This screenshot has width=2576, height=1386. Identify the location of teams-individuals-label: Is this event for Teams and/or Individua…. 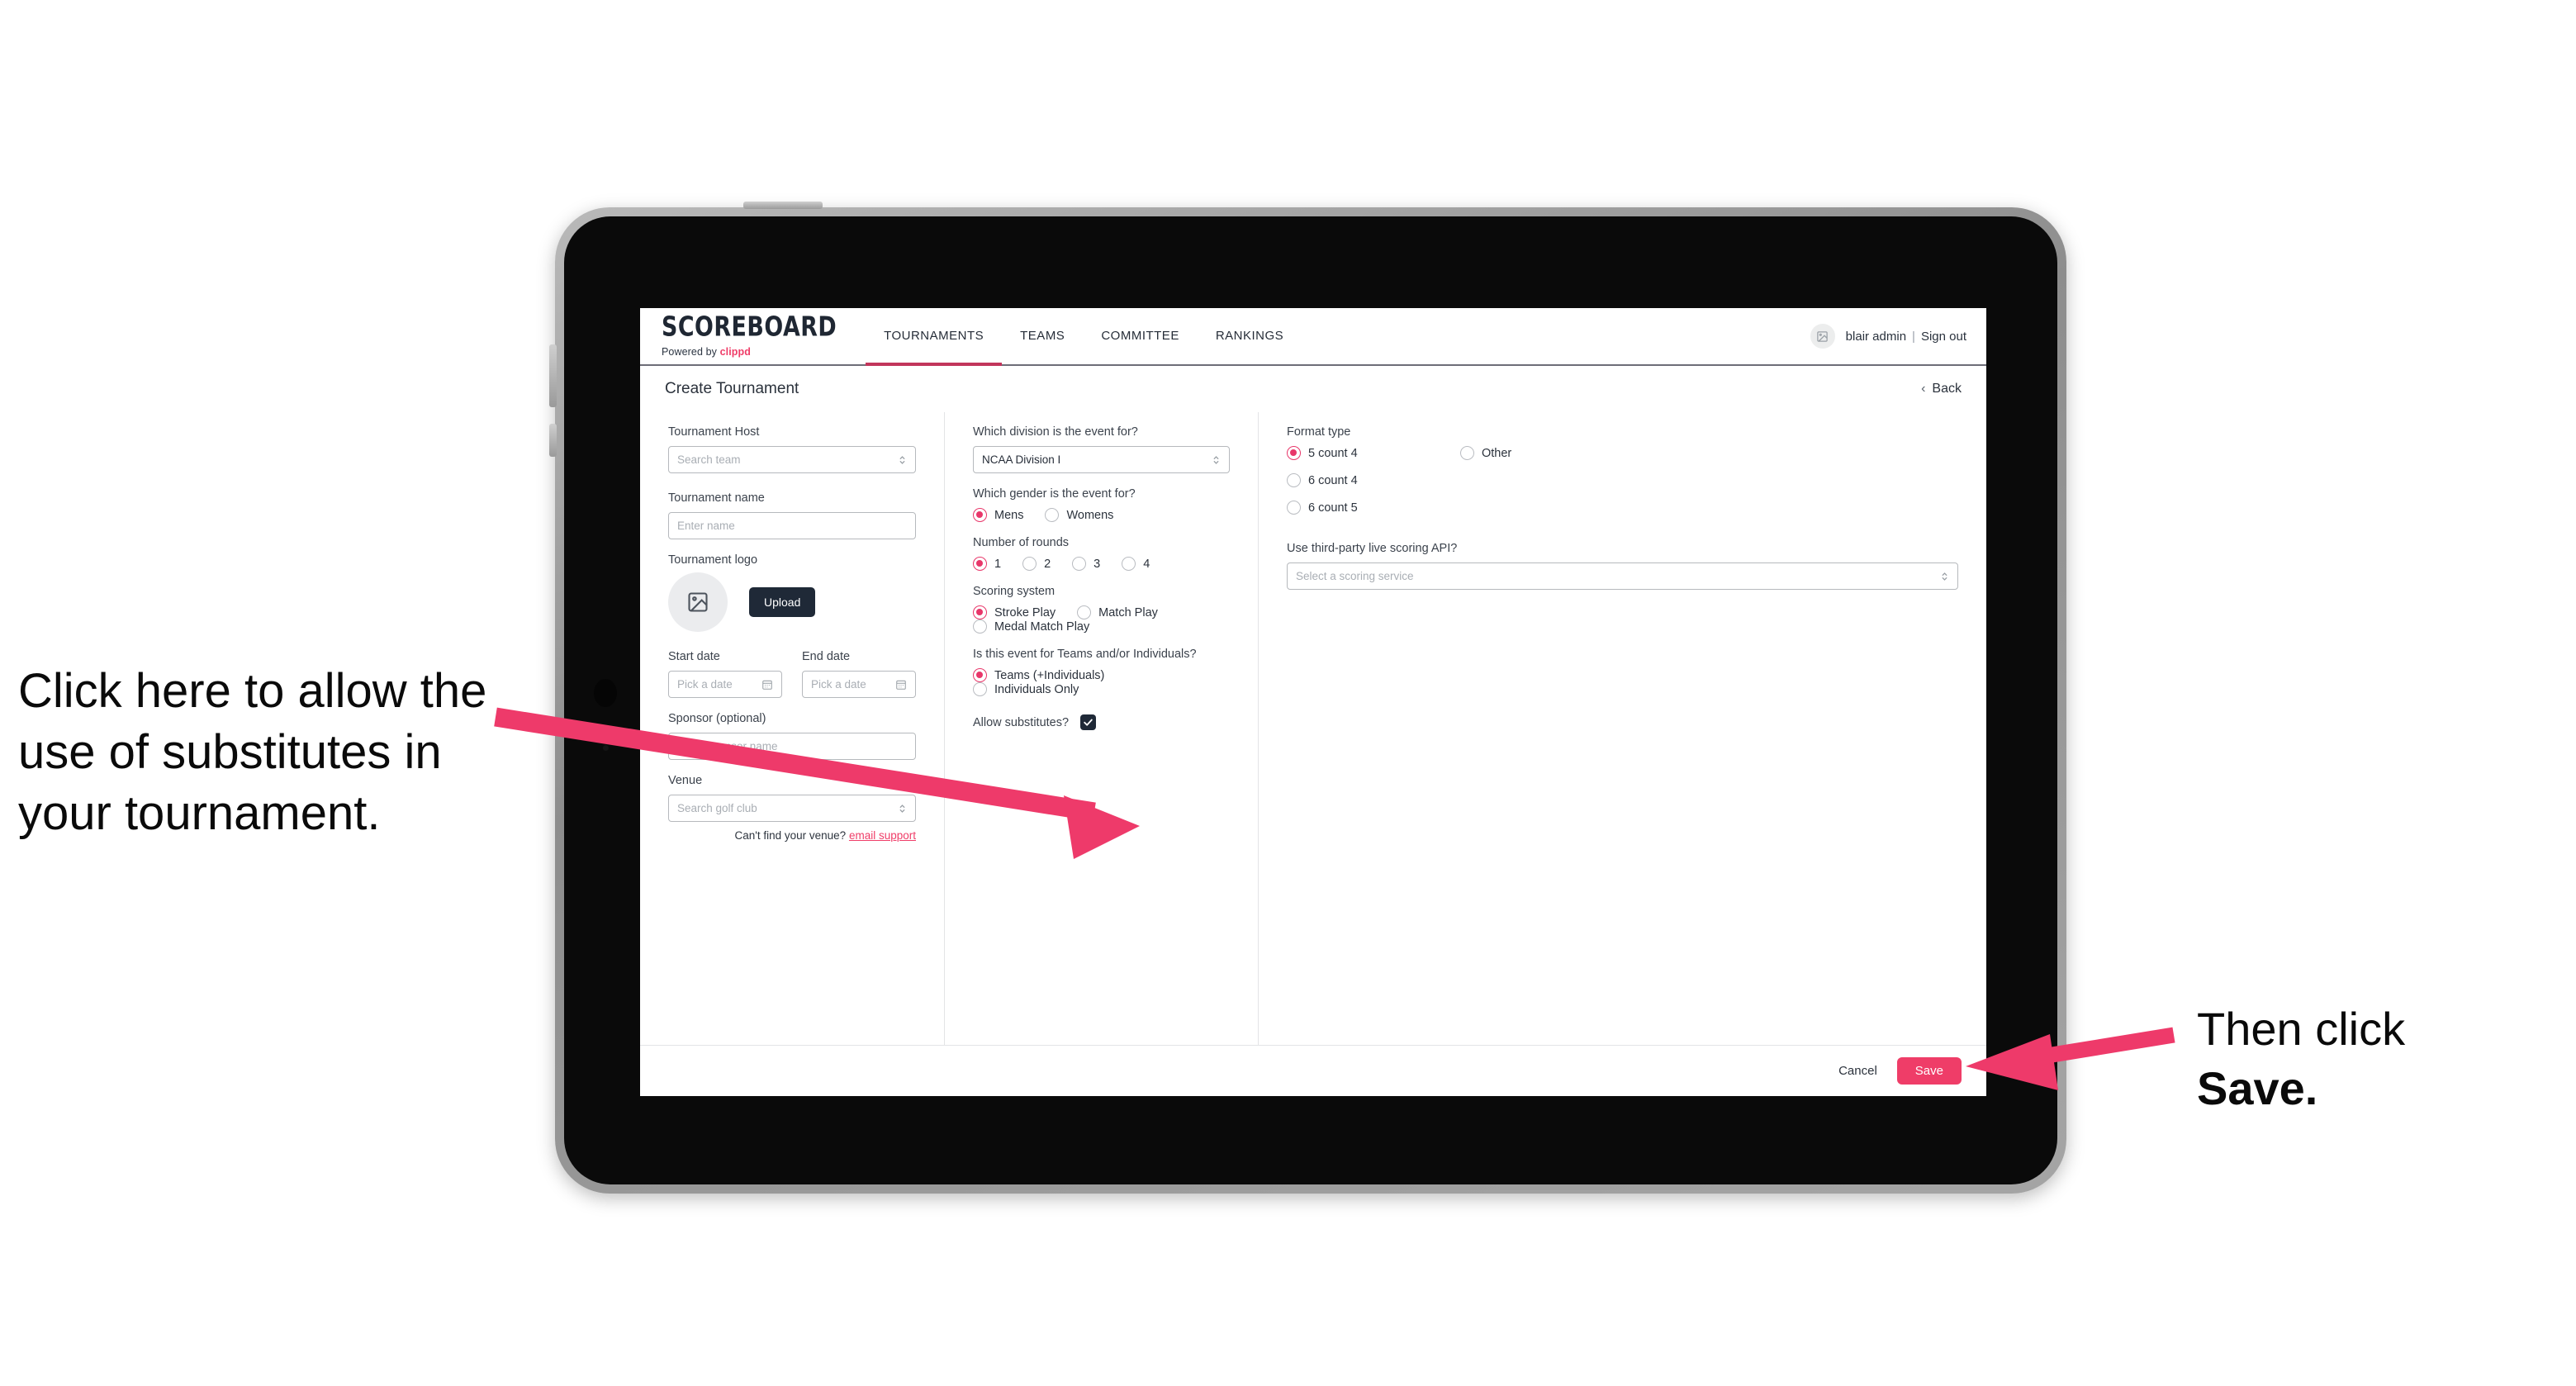
(1085, 654).